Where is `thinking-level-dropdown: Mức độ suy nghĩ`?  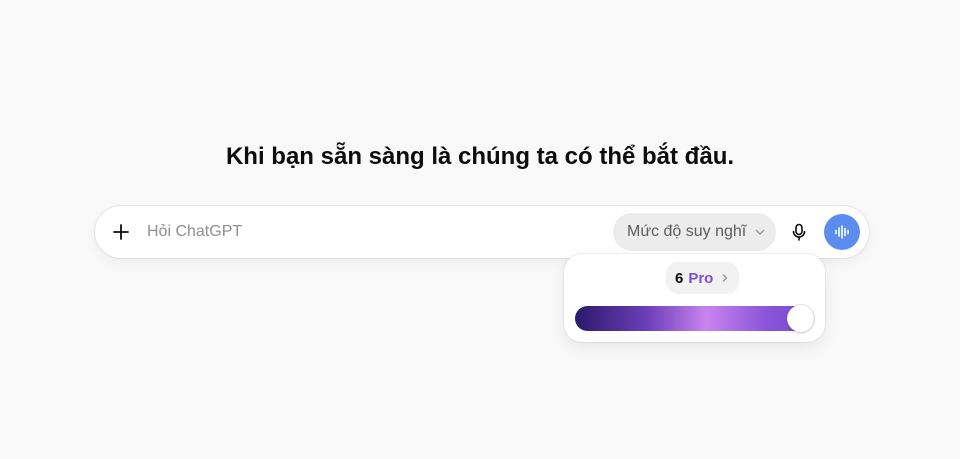 thinking-level-dropdown: Mức độ suy nghĩ is located at coordinates (694, 232).